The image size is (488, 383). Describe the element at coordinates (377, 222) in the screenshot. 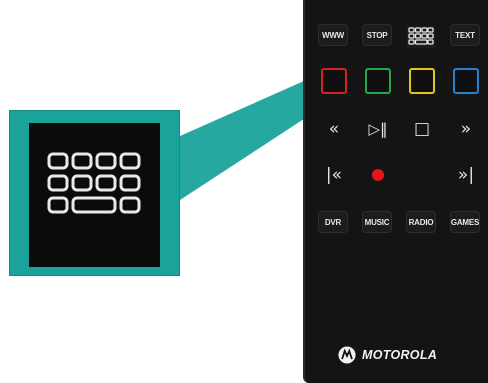

I see `music-button: MUSIC` at that location.